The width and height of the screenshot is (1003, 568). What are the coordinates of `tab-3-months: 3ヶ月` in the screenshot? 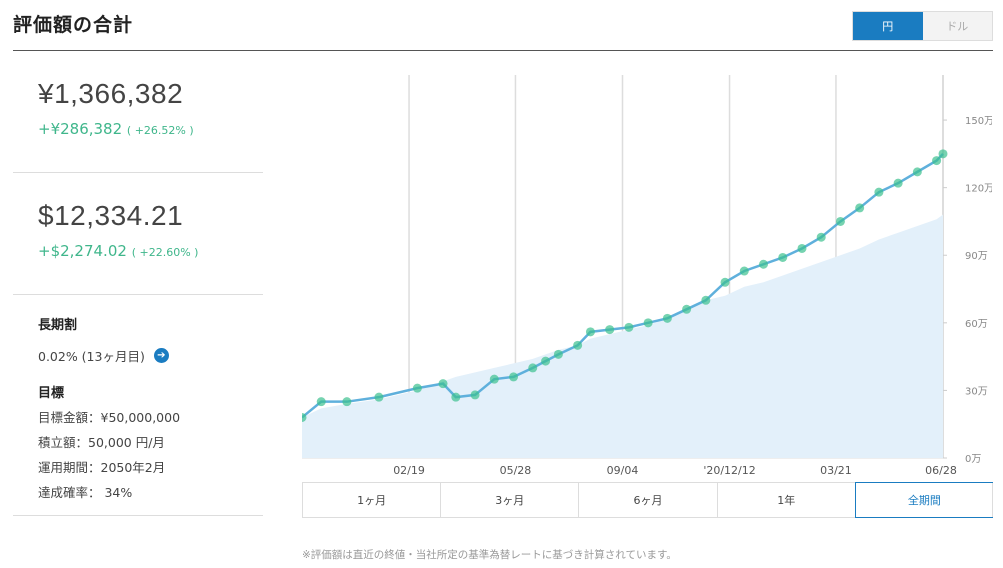 It's located at (510, 500).